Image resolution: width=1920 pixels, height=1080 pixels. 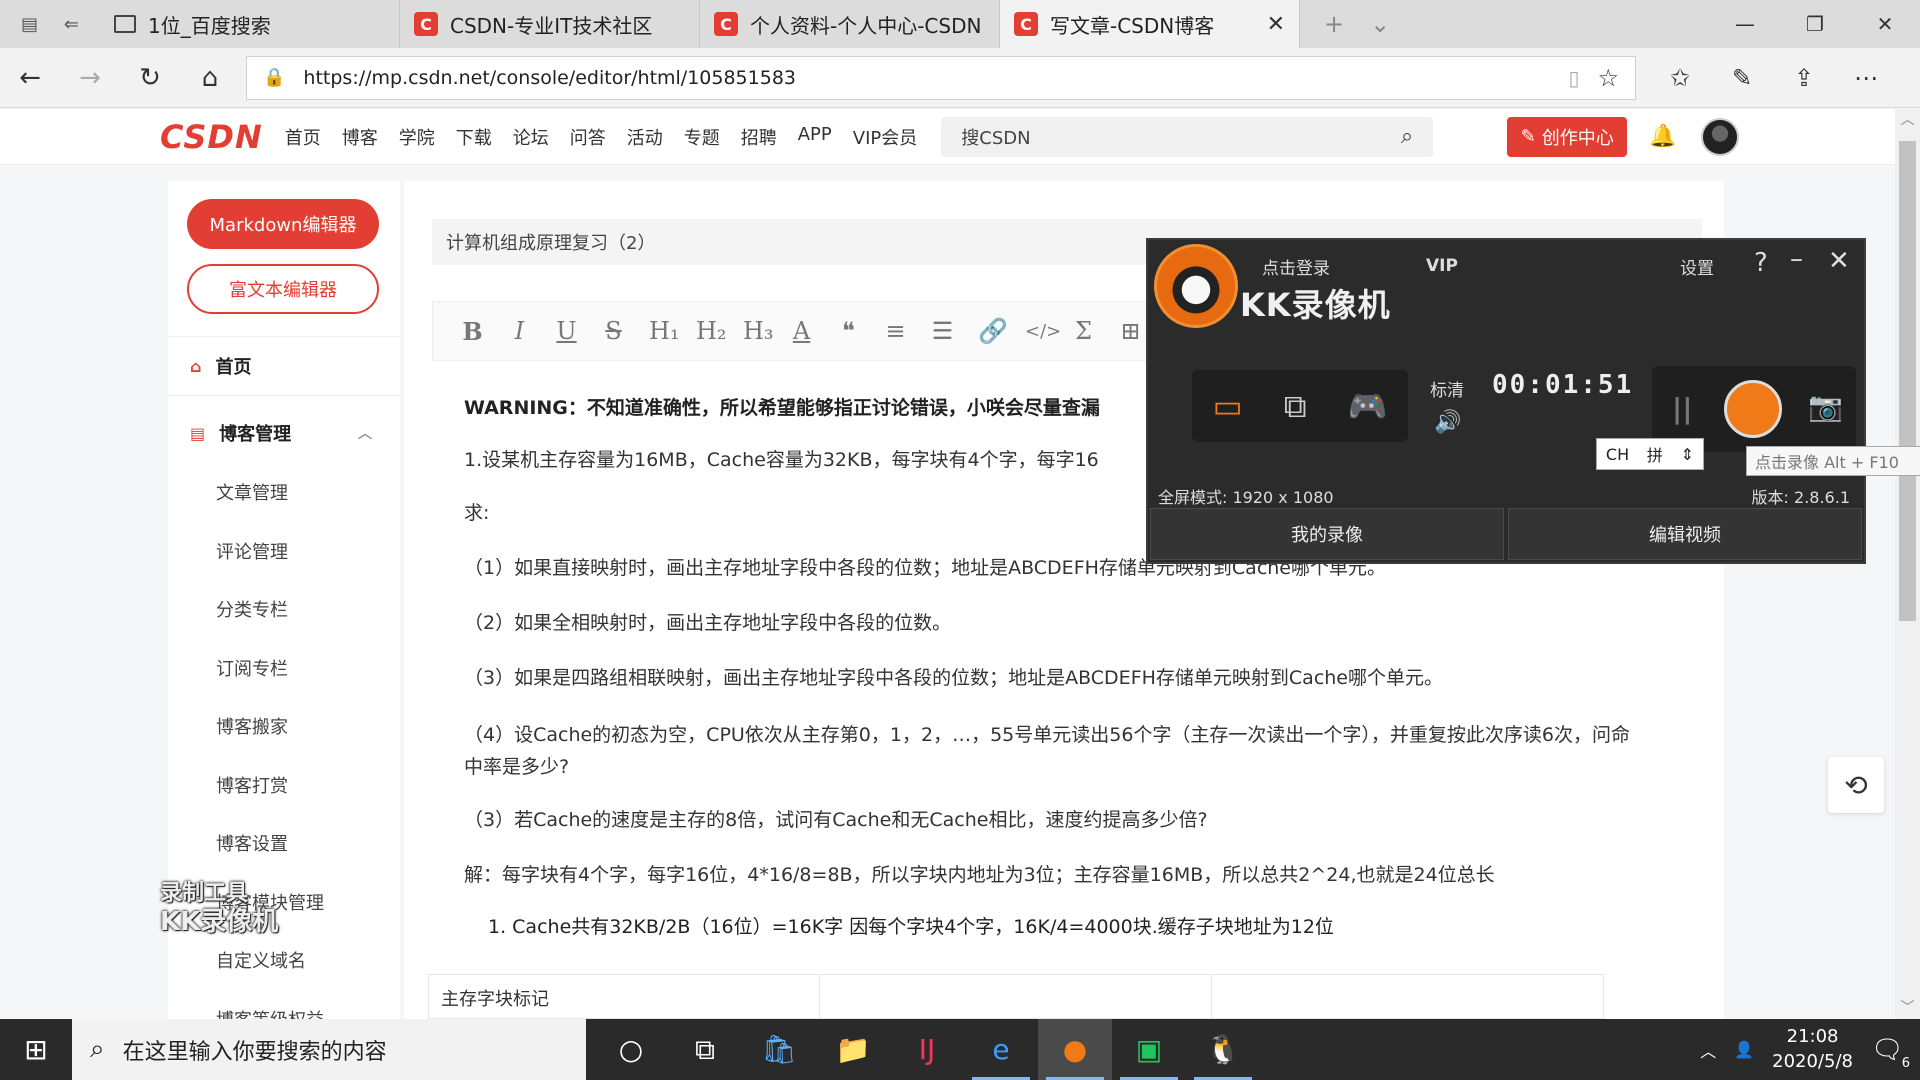 I want to click on forward-icon: →, so click(x=90, y=78).